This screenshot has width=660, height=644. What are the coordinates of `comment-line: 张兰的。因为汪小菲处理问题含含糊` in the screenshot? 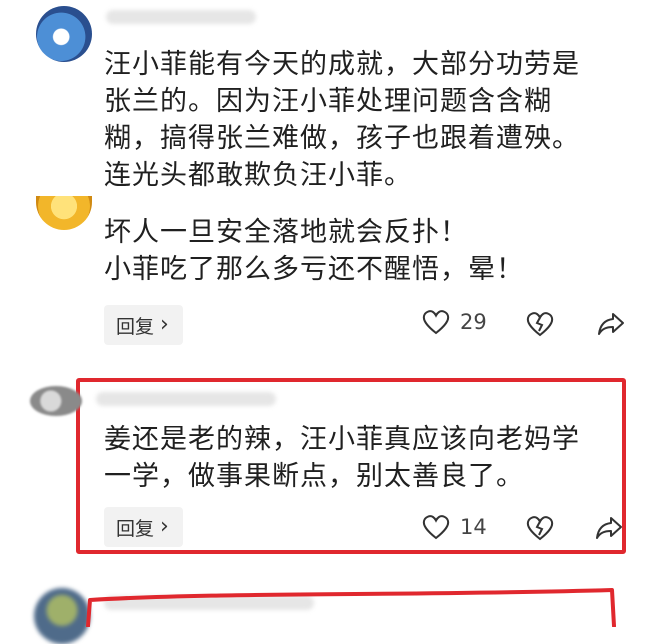 It's located at (328, 101).